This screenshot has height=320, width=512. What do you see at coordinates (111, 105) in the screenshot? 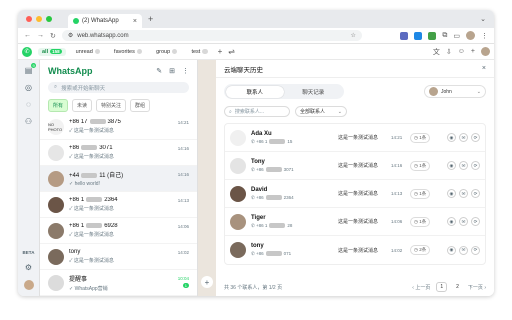
I see `filter-favorites: 特别关注` at bounding box center [111, 105].